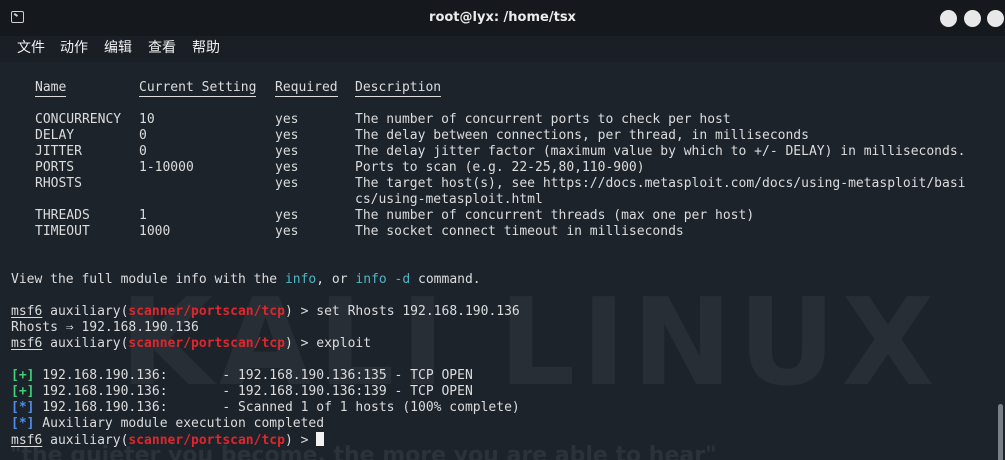  Describe the element at coordinates (344, 343) in the screenshot. I see `command-text: exploit` at that location.